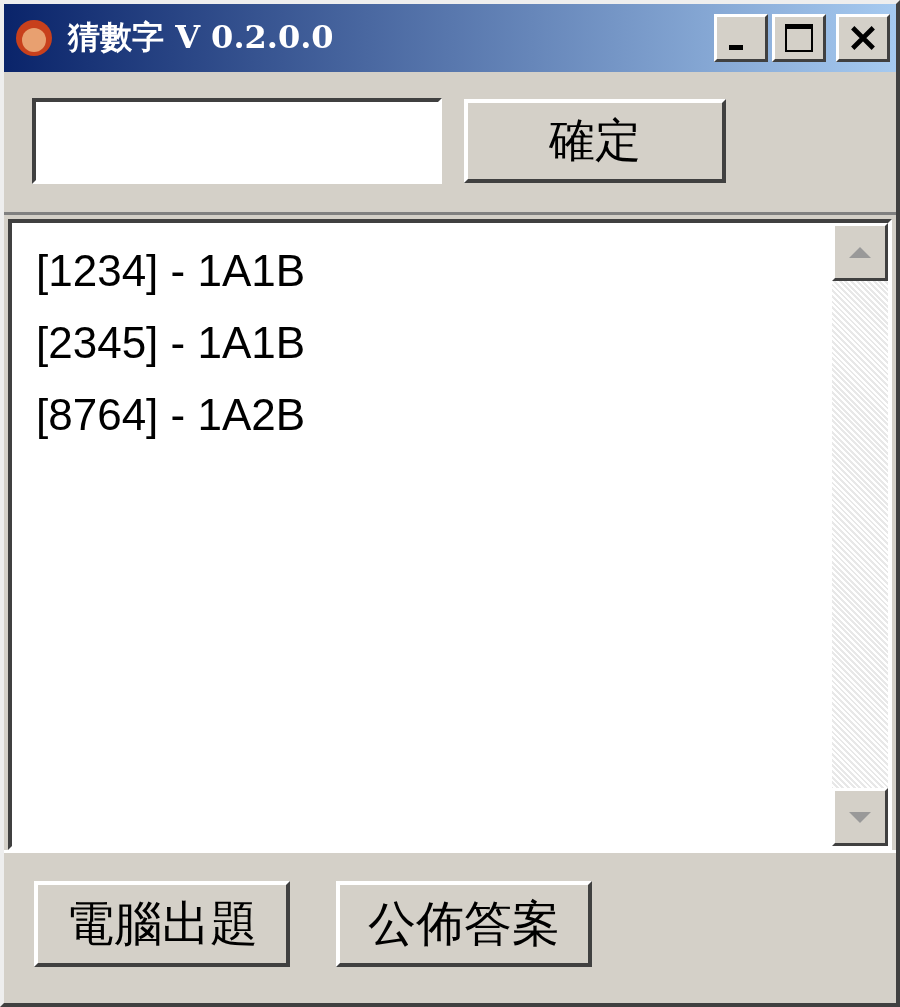 The width and height of the screenshot is (900, 1007). Describe the element at coordinates (34, 38) in the screenshot. I see `app-icon` at that location.